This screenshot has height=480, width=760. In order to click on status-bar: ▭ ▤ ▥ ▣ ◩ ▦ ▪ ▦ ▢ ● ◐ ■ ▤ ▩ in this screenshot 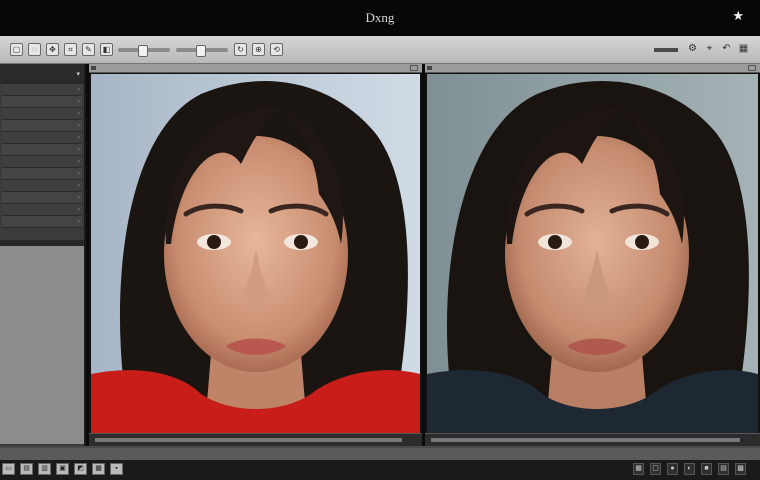, I will do `click(380, 463)`.